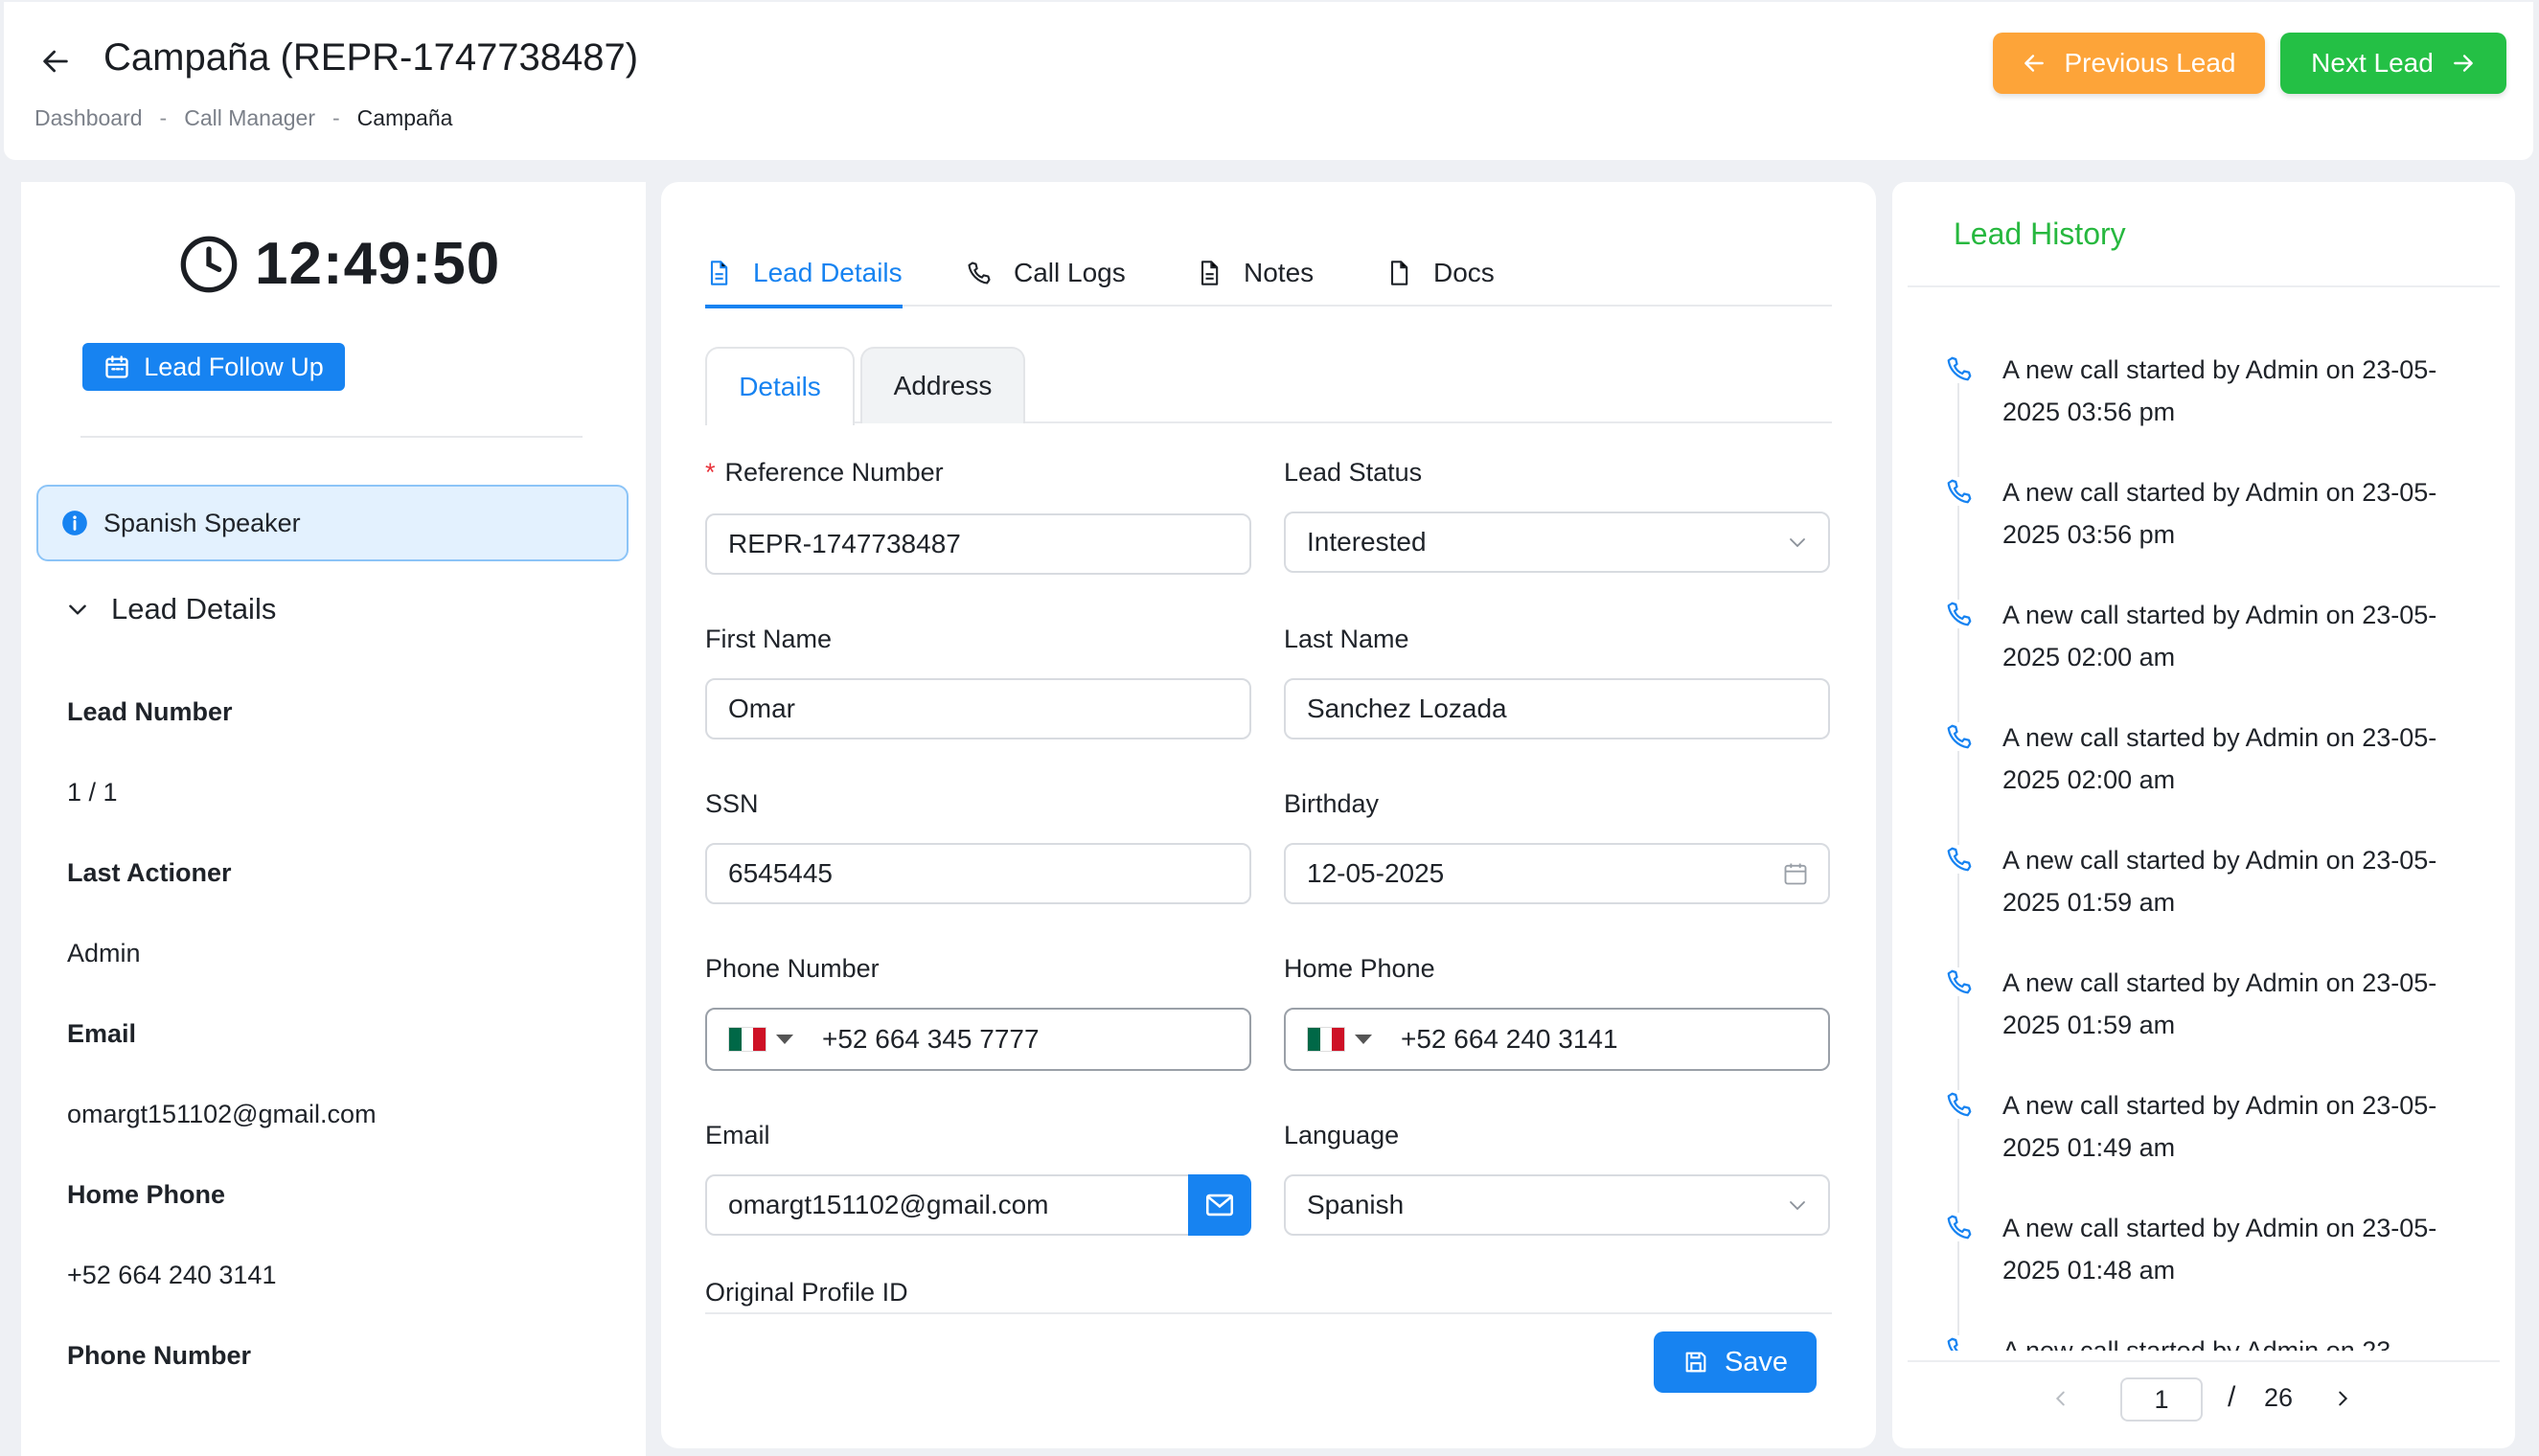 The image size is (2539, 1456). What do you see at coordinates (404, 117) in the screenshot?
I see `breadcrumb-current: Campaña` at bounding box center [404, 117].